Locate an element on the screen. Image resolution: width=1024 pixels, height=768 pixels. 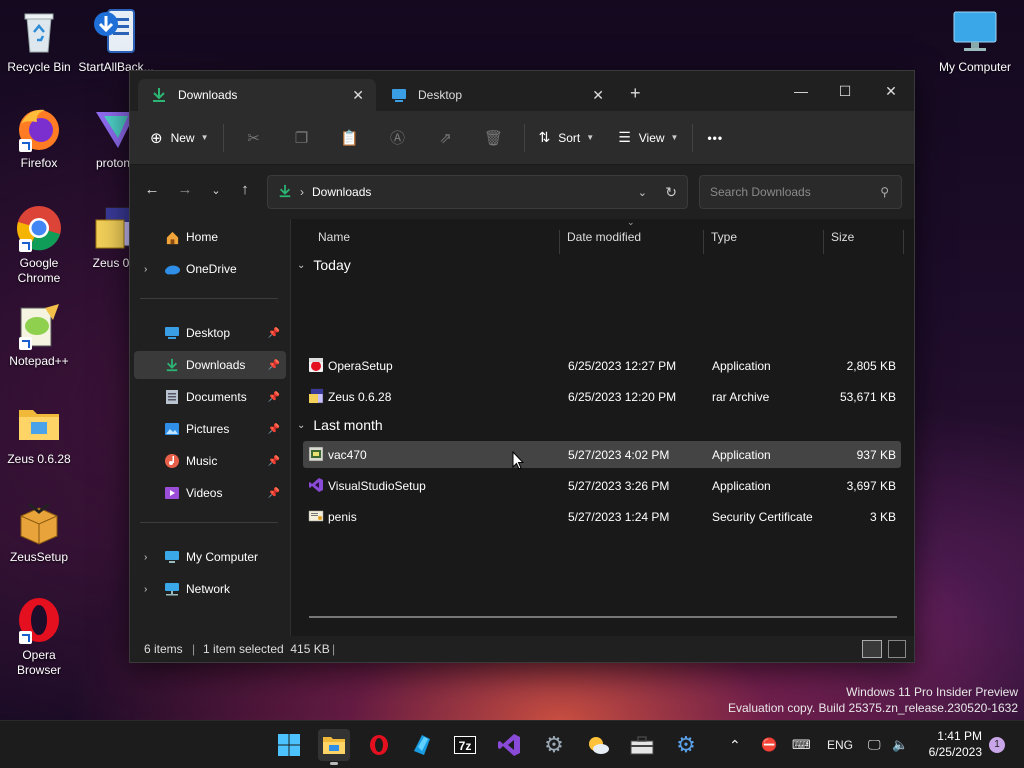
details-view-icon is located at coordinates (872, 649).